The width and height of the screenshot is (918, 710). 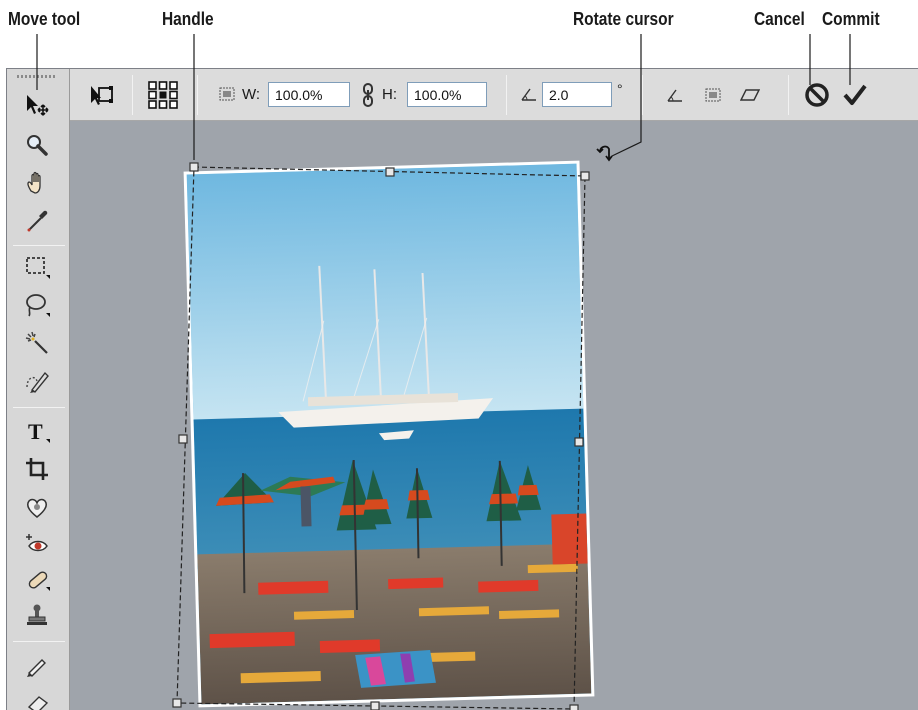 What do you see at coordinates (494, 95) in the screenshot?
I see `tool-options-bar: W: 100.0% H: 100.0% 2.0 °` at bounding box center [494, 95].